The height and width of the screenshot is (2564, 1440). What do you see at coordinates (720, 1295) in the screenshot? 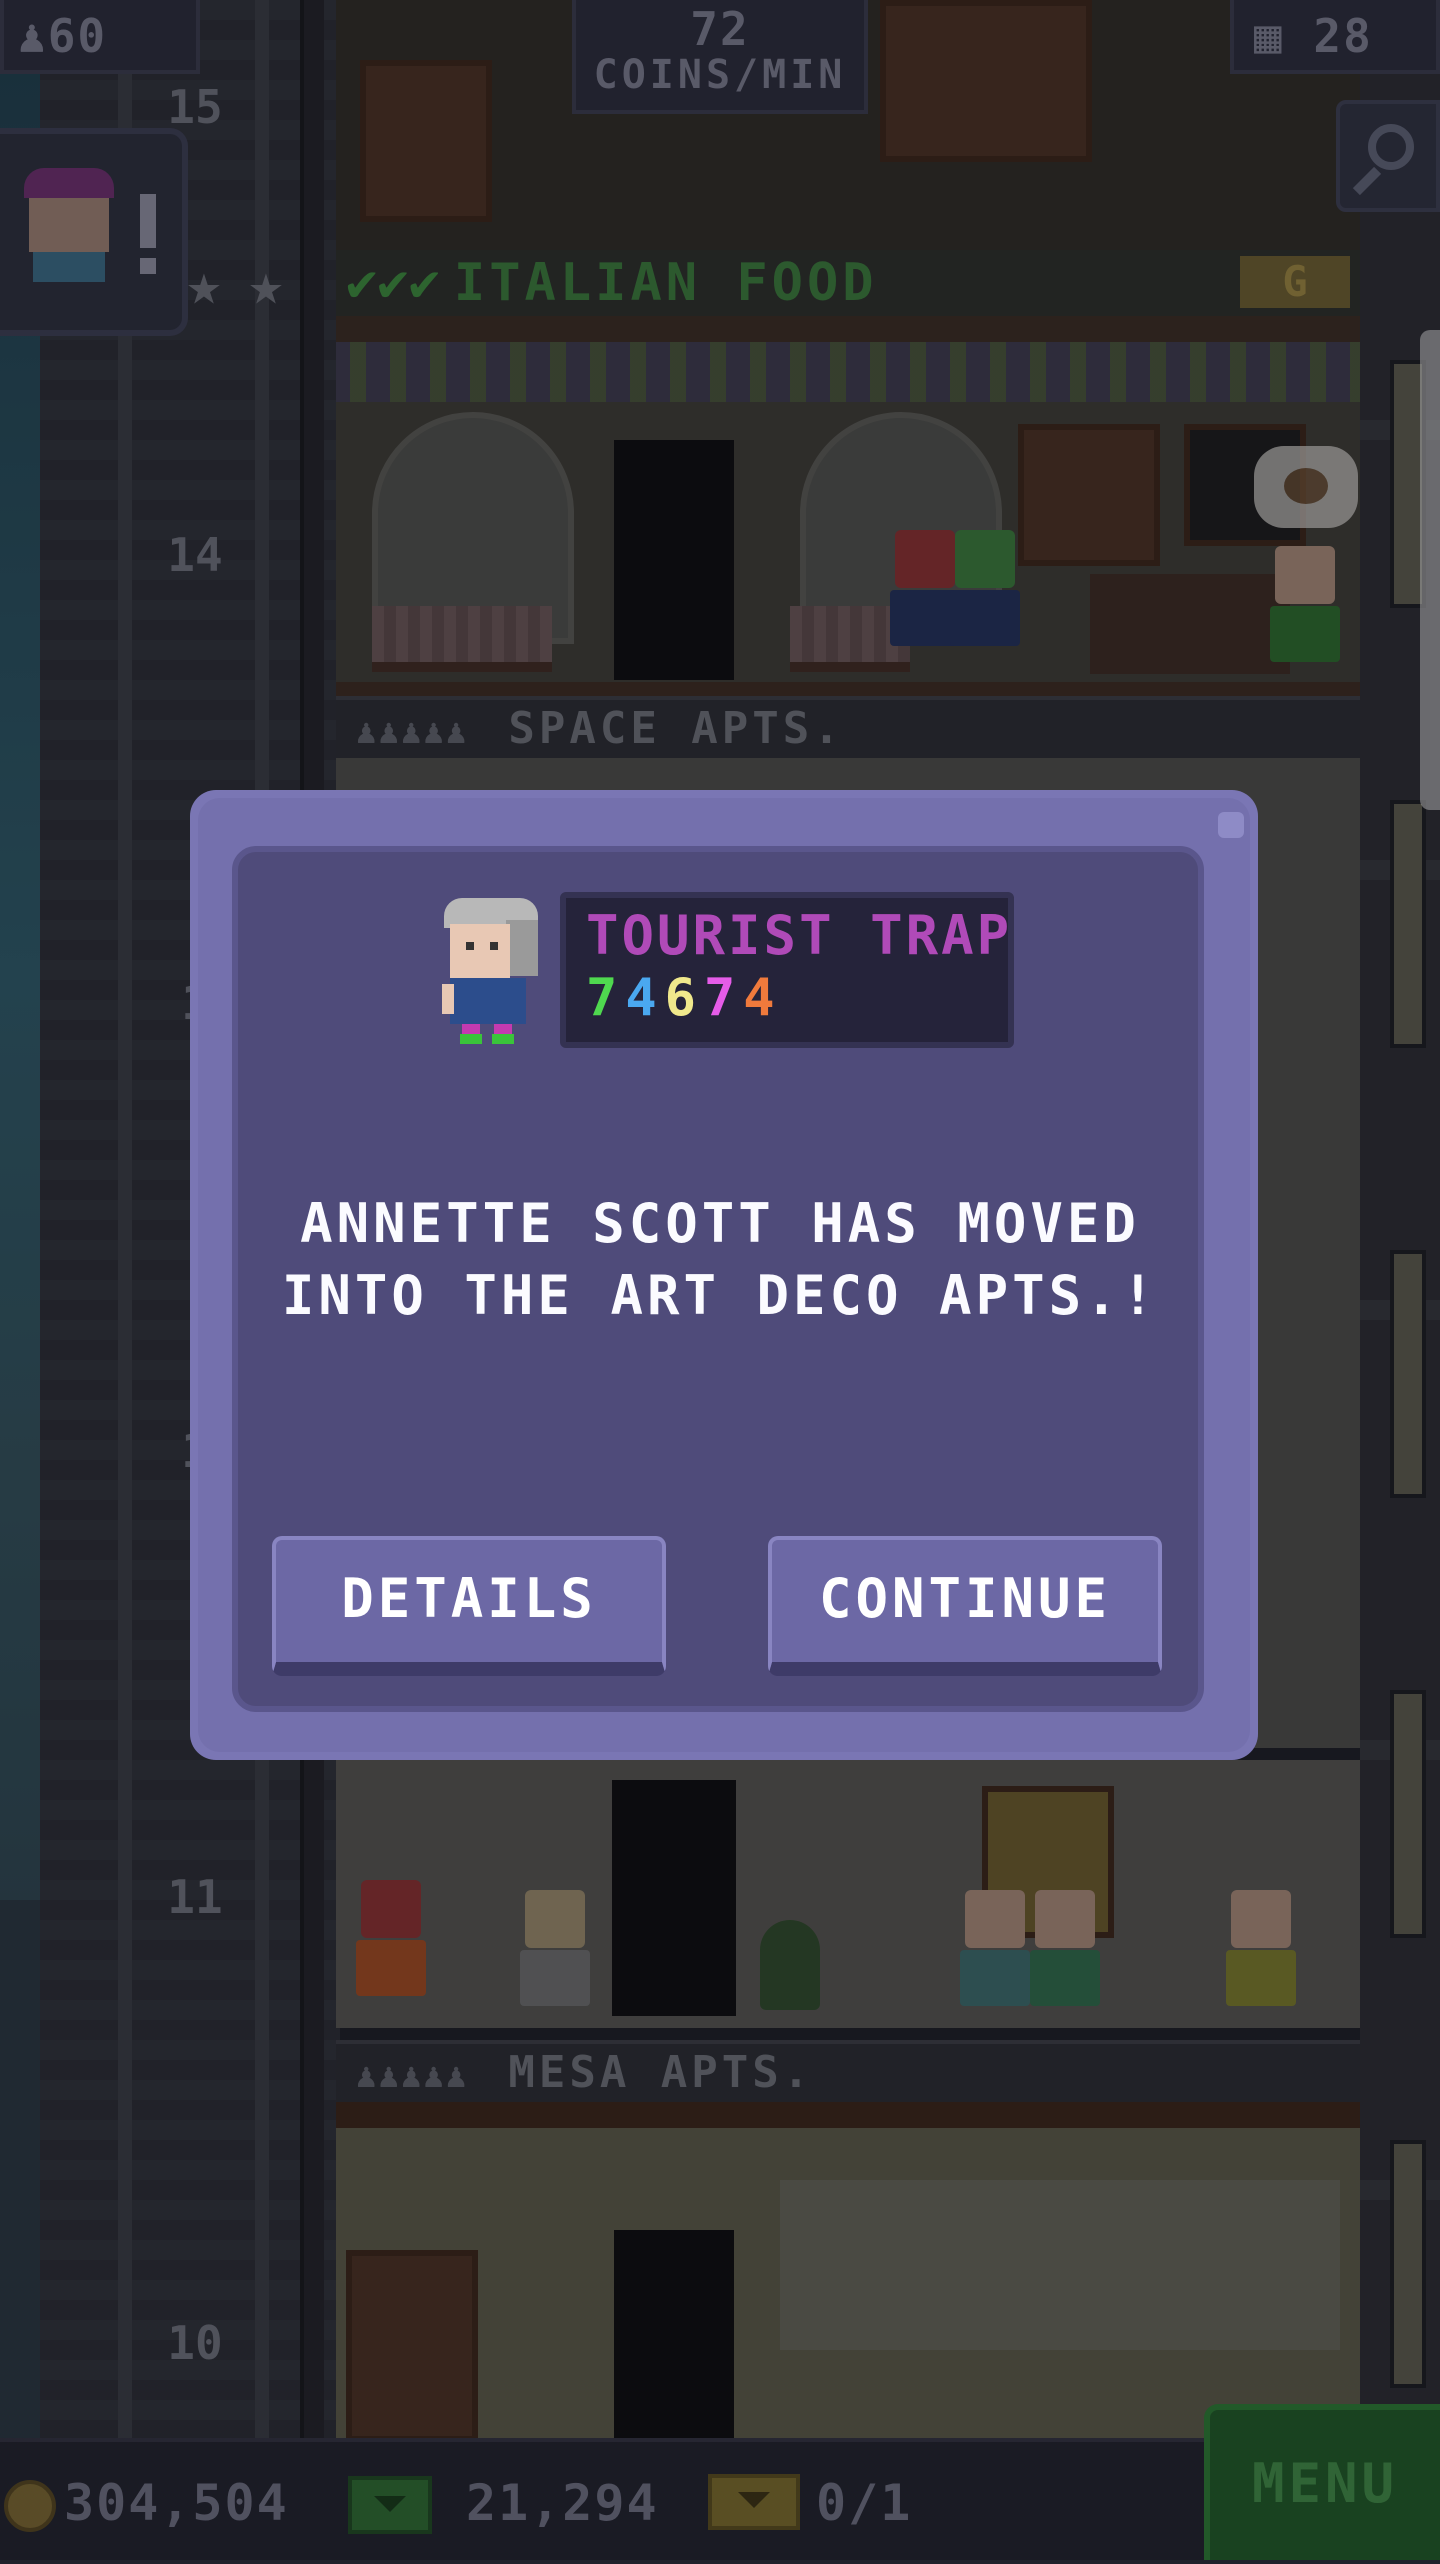
I see `message-line: INTO THE ART DECO APTS.!` at bounding box center [720, 1295].